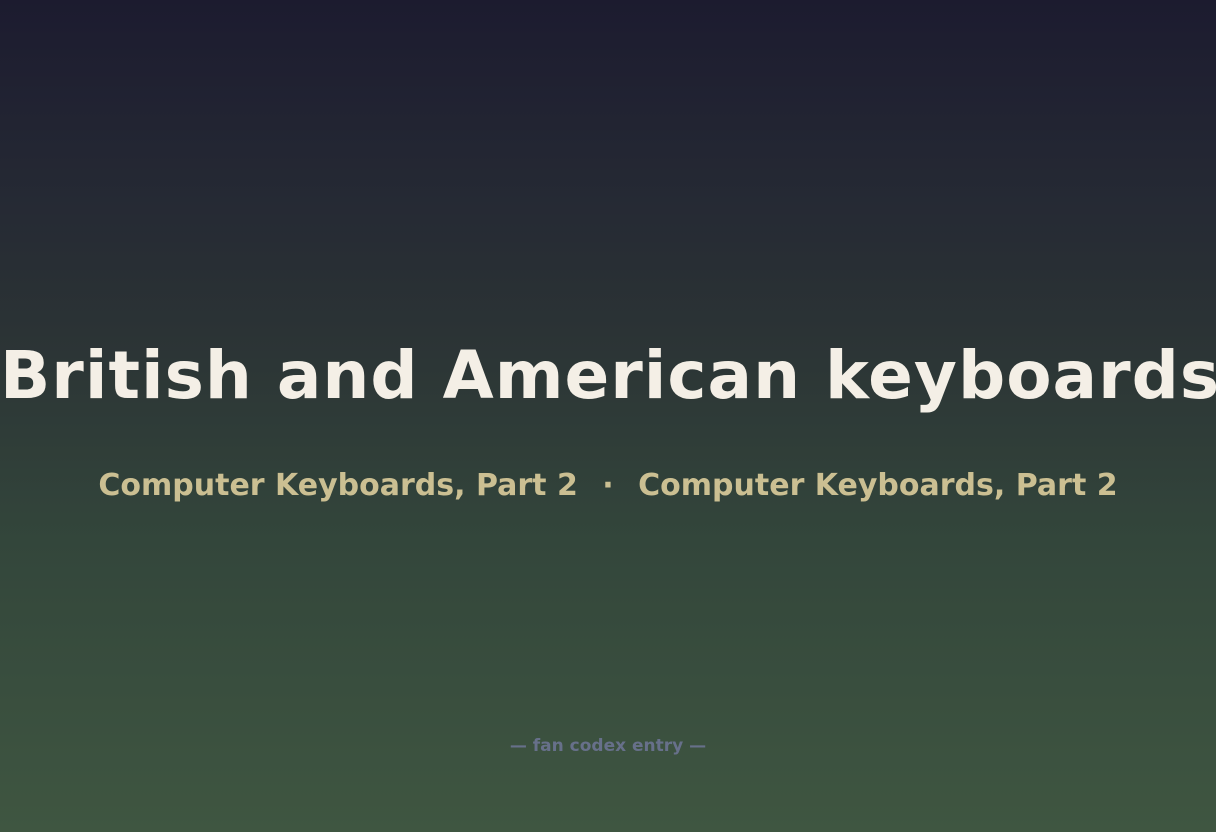 This screenshot has height=832, width=1216. Describe the element at coordinates (878, 485) in the screenshot. I see `subtitle-right: Computer Keyboards, Part 2` at that location.